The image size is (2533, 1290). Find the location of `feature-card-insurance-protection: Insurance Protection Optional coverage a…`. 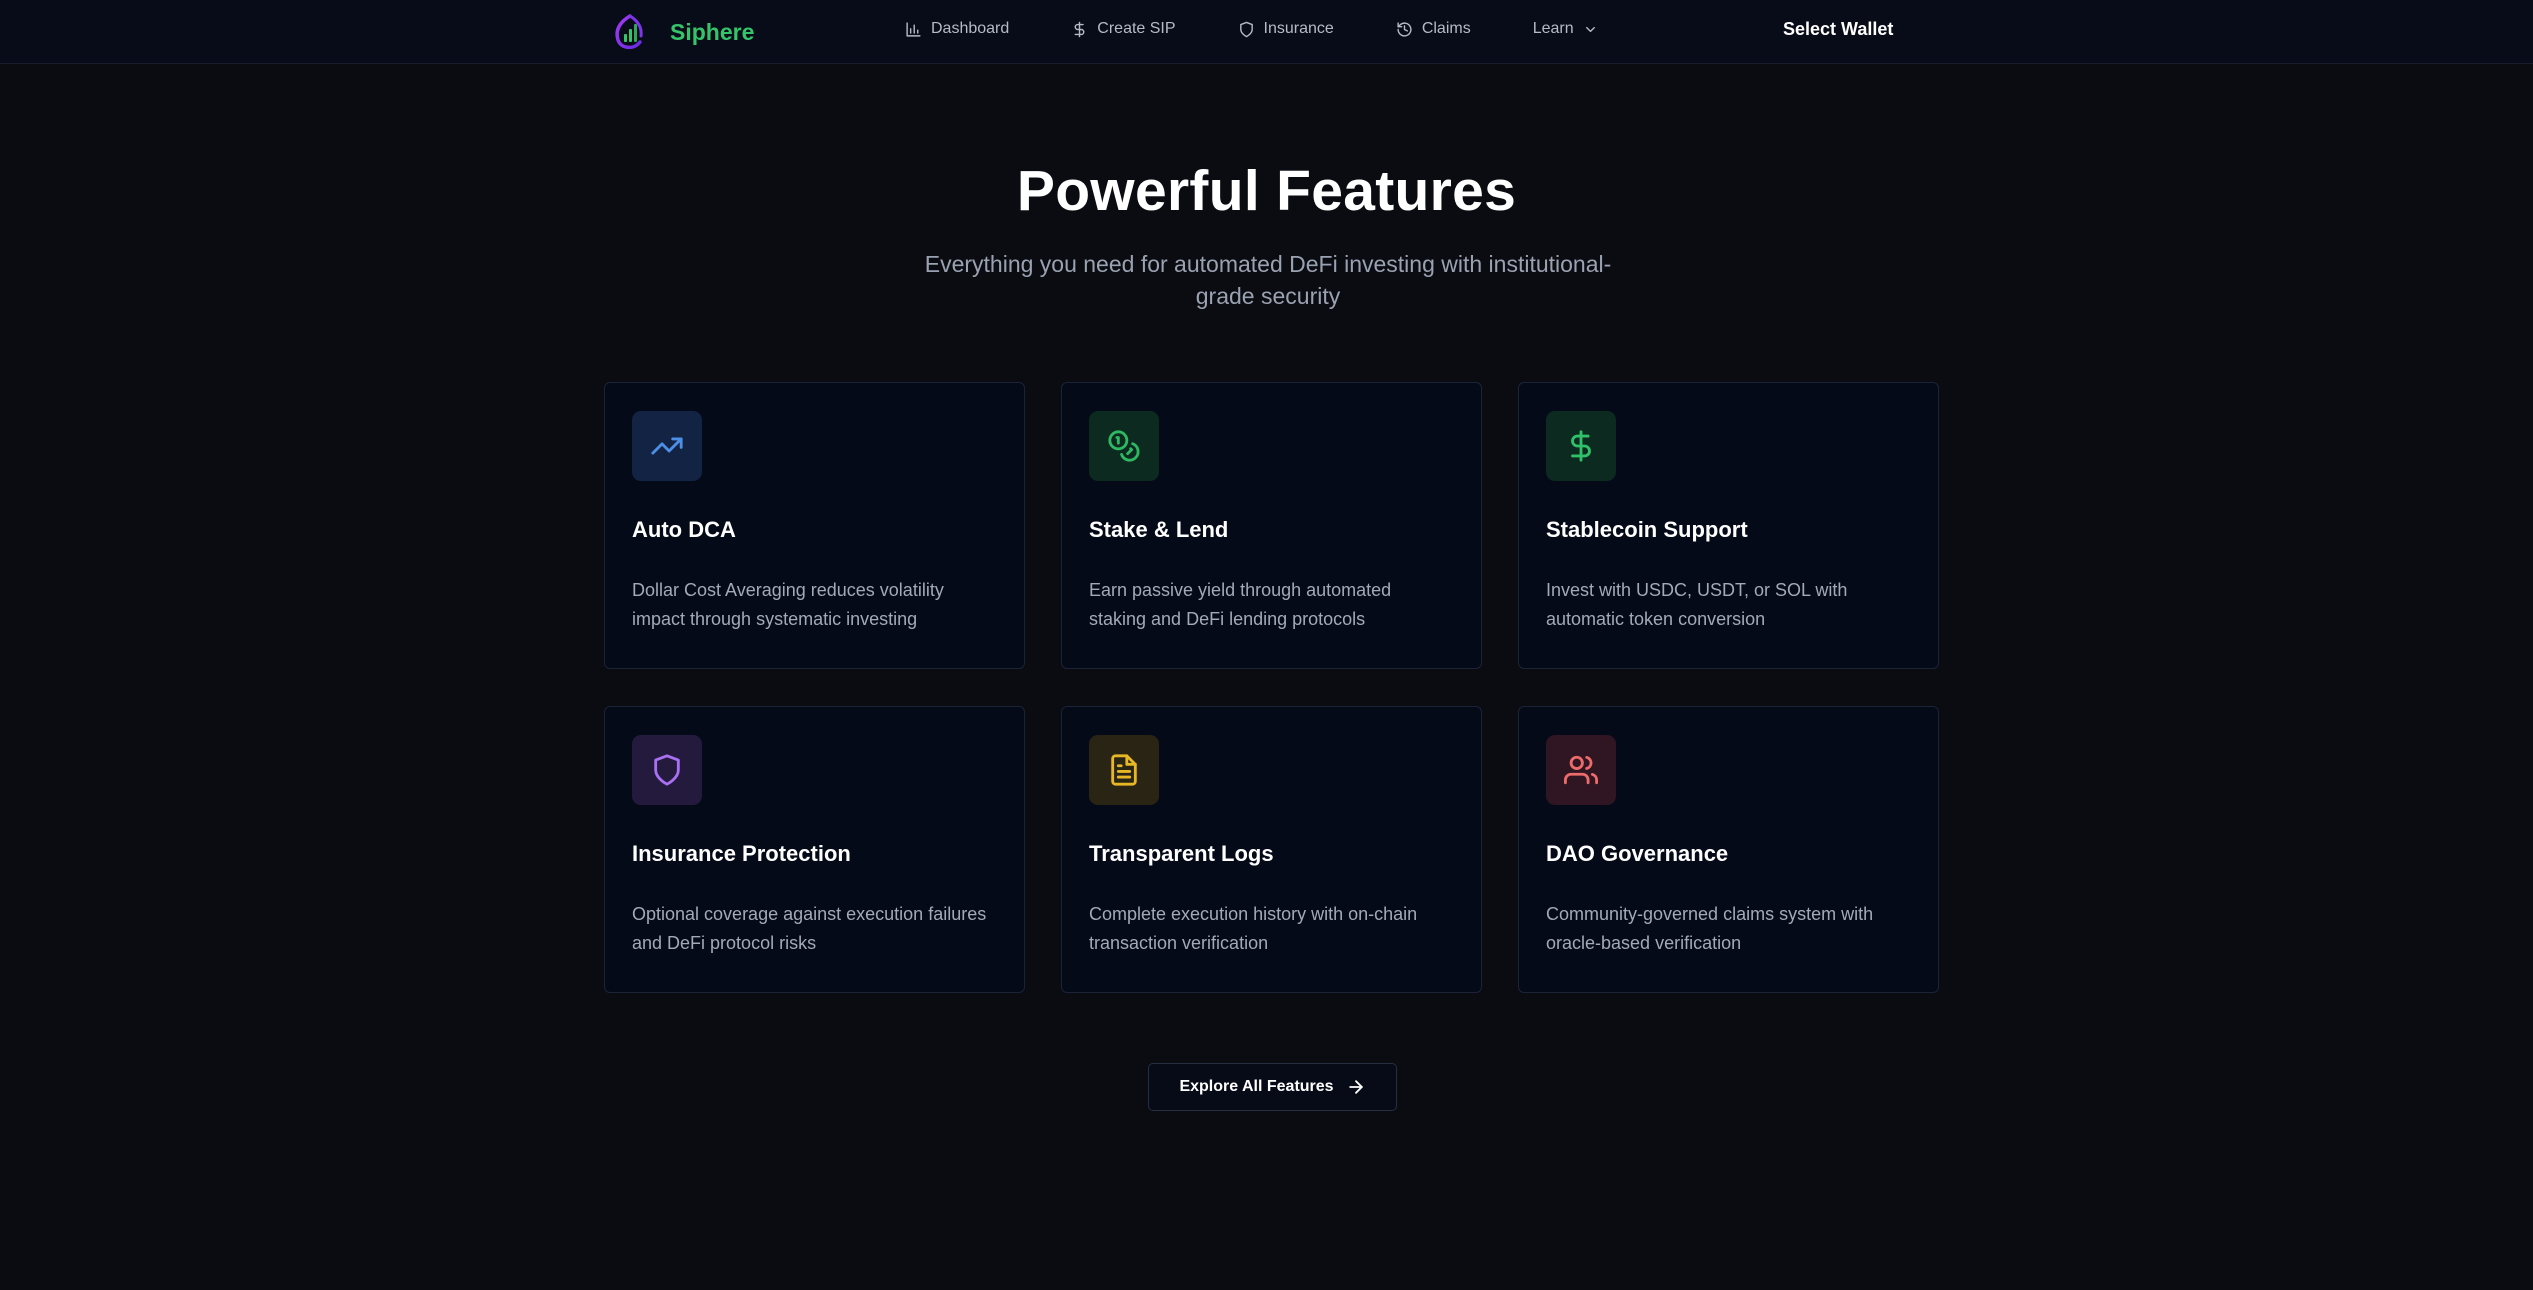

feature-card-insurance-protection: Insurance Protection Optional coverage a… is located at coordinates (814, 849).